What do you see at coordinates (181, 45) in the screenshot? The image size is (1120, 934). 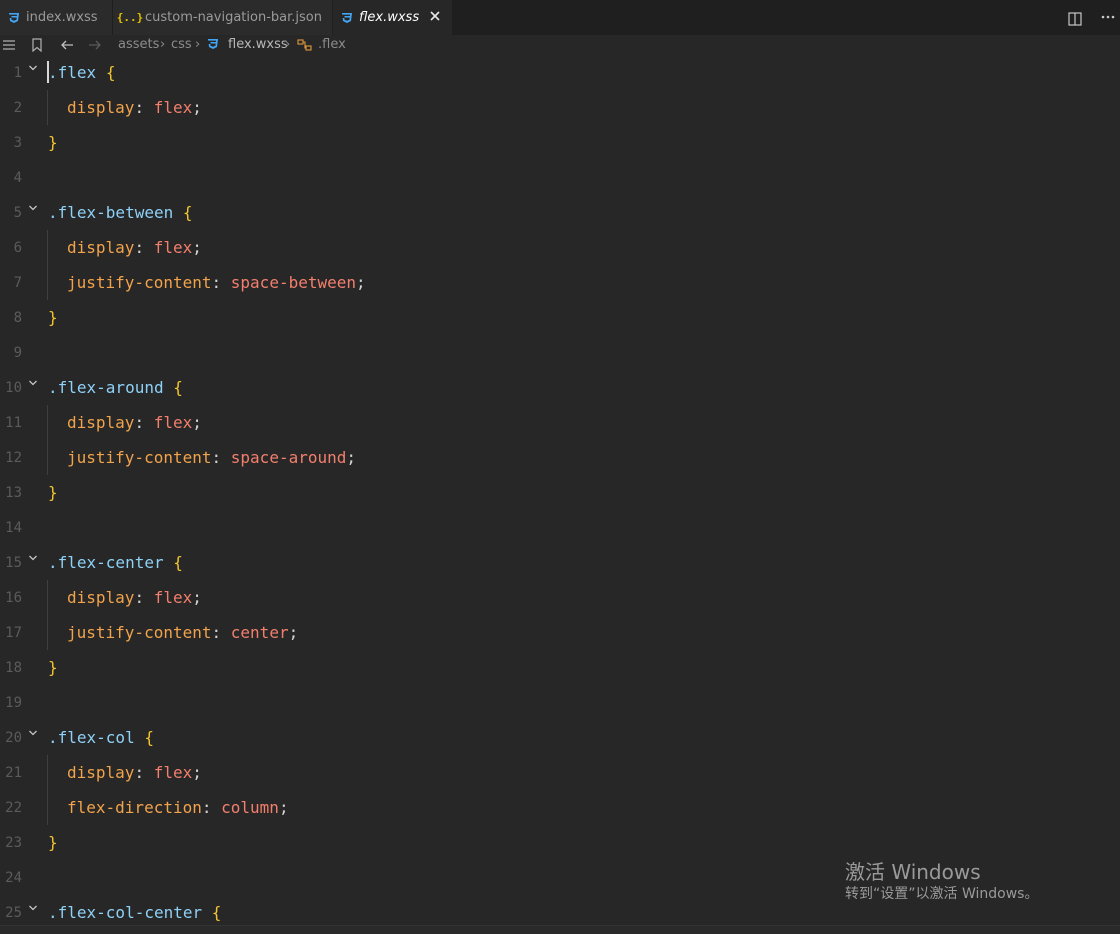 I see `breadcrumb-item-css: css` at bounding box center [181, 45].